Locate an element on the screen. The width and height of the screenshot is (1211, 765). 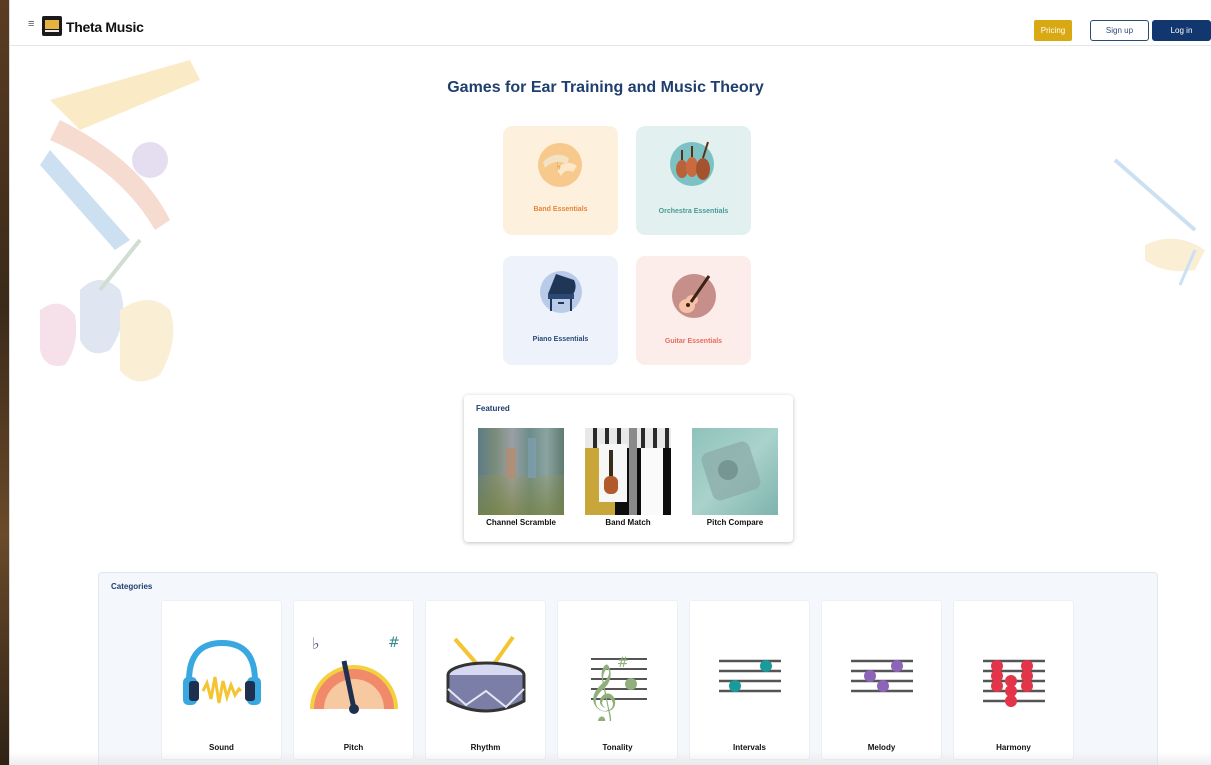
log-in-button: Log in is located at coordinates (1181, 30).